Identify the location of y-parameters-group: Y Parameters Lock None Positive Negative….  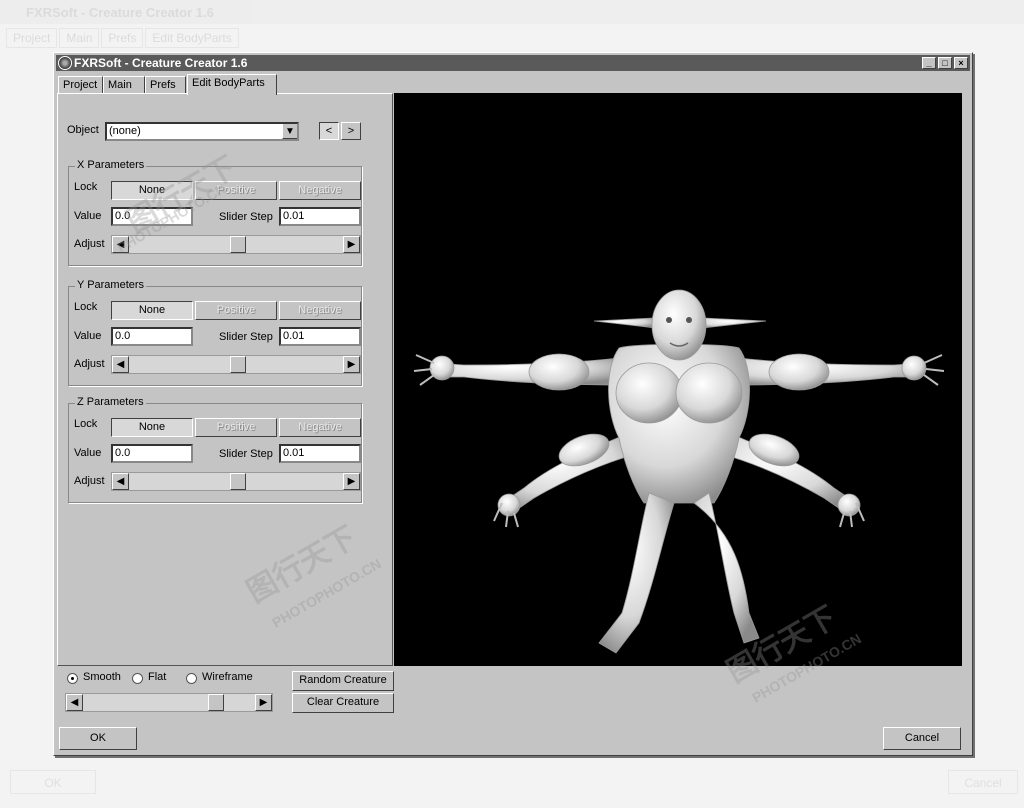
(215, 332).